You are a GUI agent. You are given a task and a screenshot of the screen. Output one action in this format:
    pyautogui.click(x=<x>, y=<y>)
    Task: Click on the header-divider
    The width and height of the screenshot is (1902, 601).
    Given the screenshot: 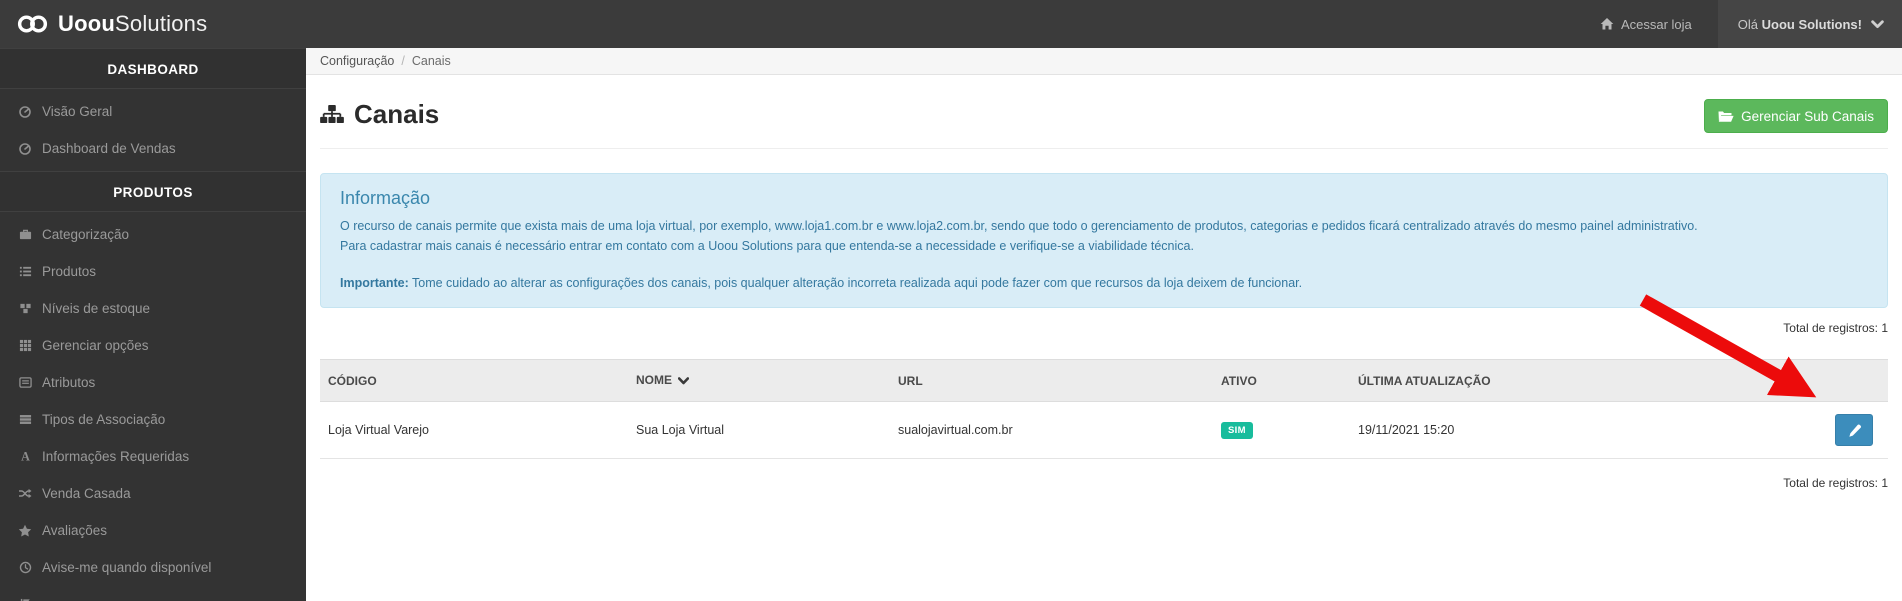 What is the action you would take?
    pyautogui.click(x=1104, y=148)
    